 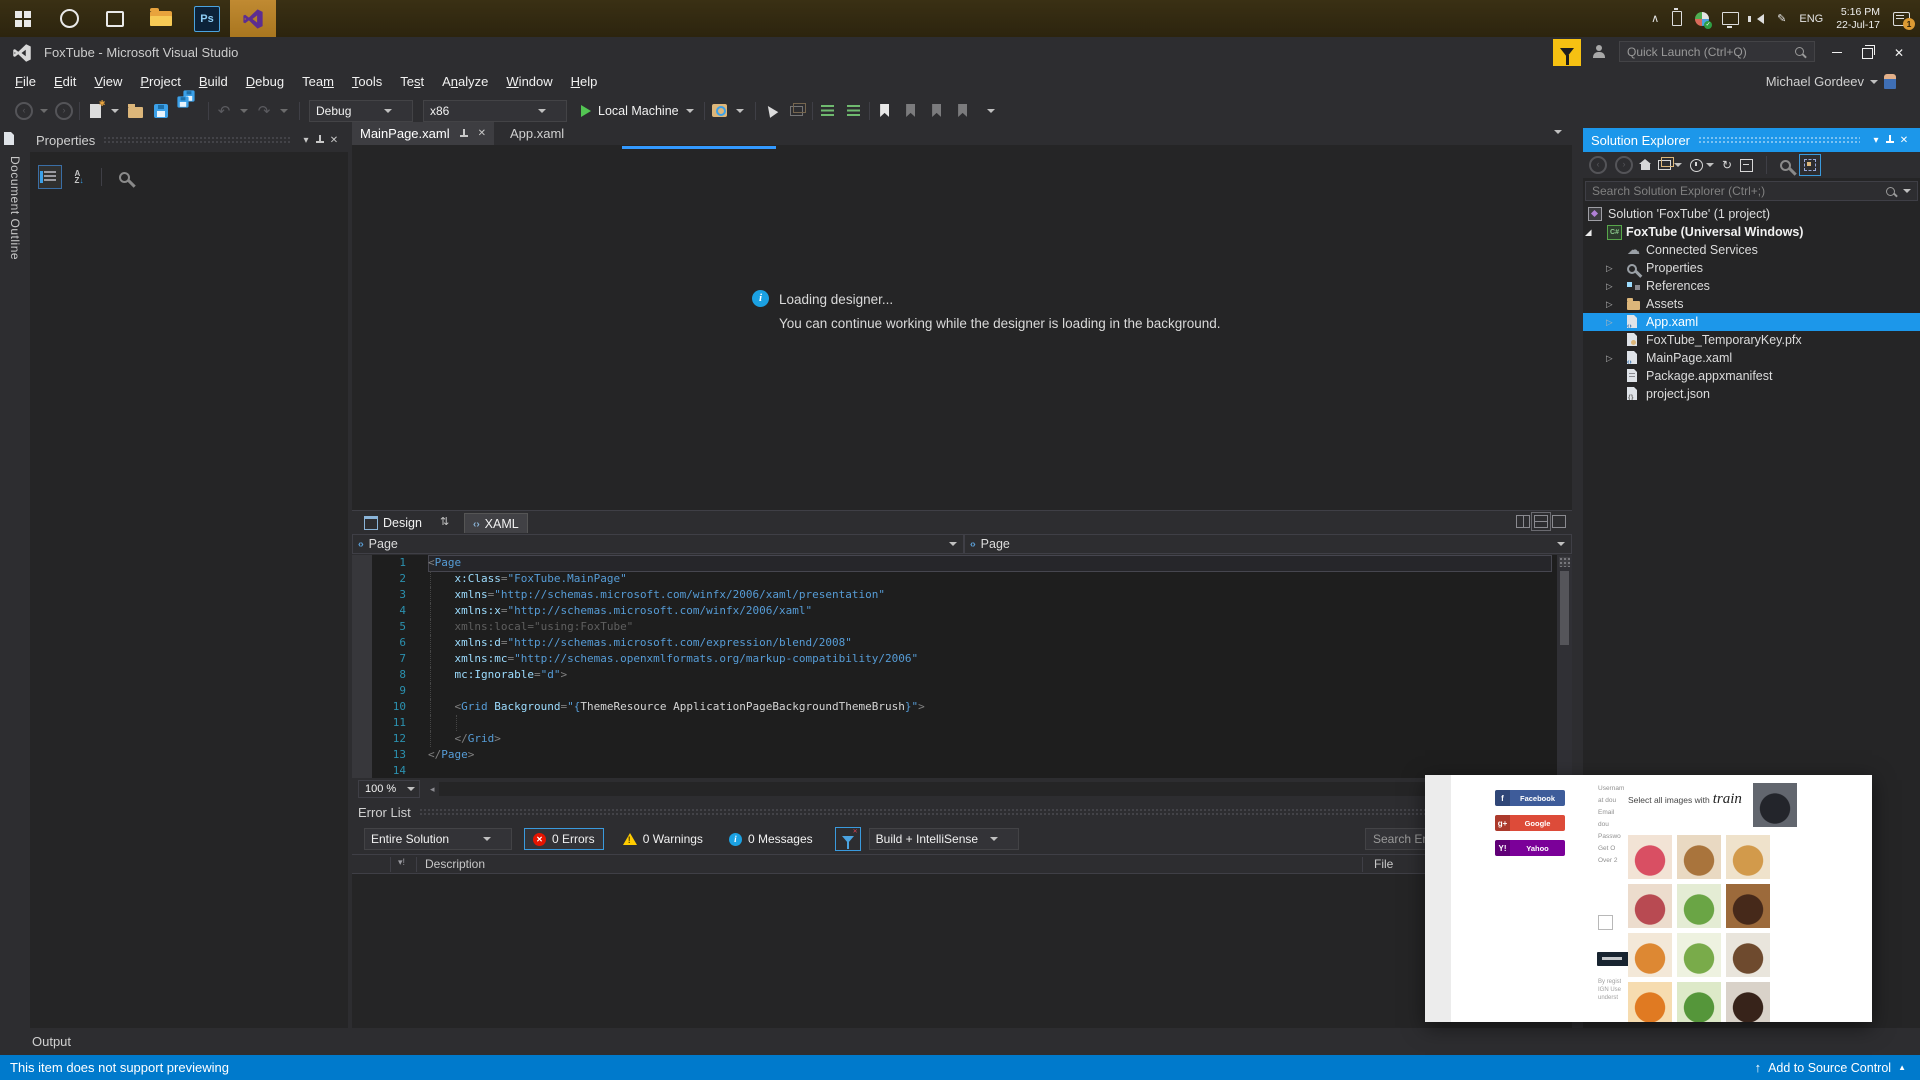 What do you see at coordinates (1876, 140) in the screenshot?
I see `window-position-dropdown: ▾` at bounding box center [1876, 140].